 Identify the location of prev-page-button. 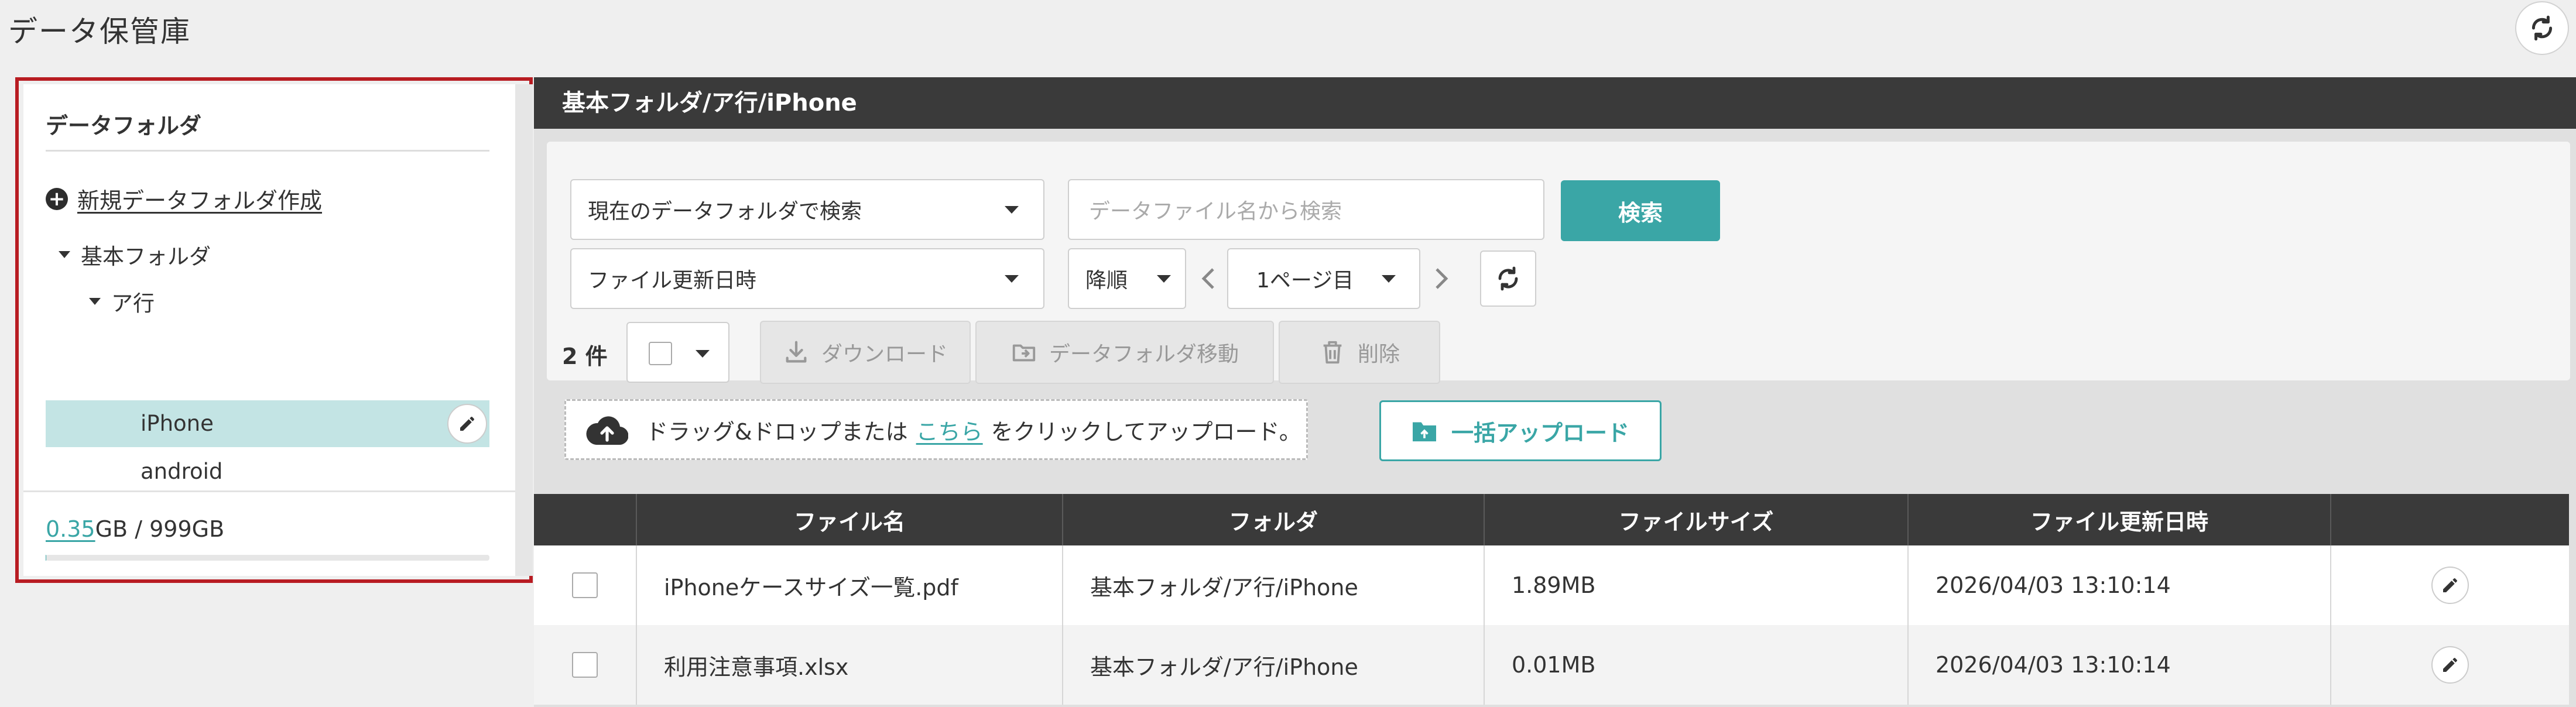
(1208, 278).